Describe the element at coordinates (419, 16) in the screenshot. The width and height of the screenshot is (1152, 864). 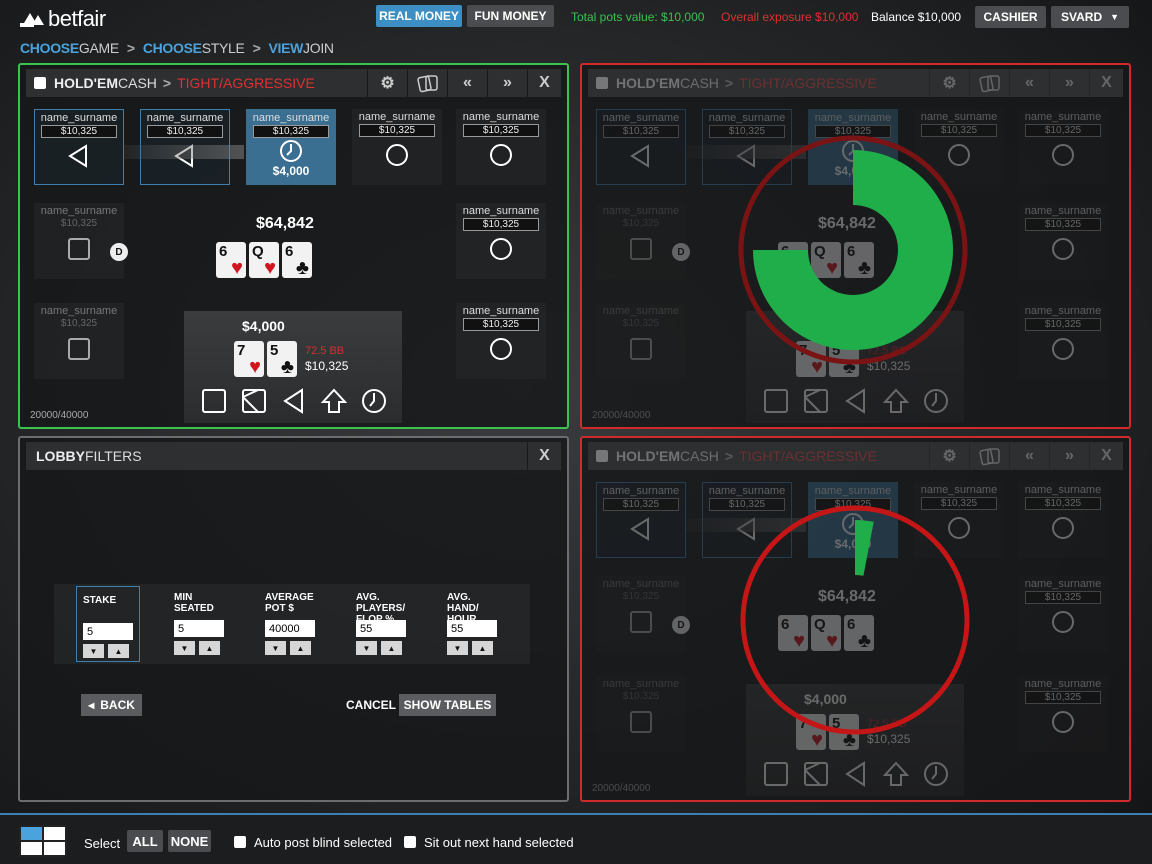
I see `real-money-button: REAL MONEY` at that location.